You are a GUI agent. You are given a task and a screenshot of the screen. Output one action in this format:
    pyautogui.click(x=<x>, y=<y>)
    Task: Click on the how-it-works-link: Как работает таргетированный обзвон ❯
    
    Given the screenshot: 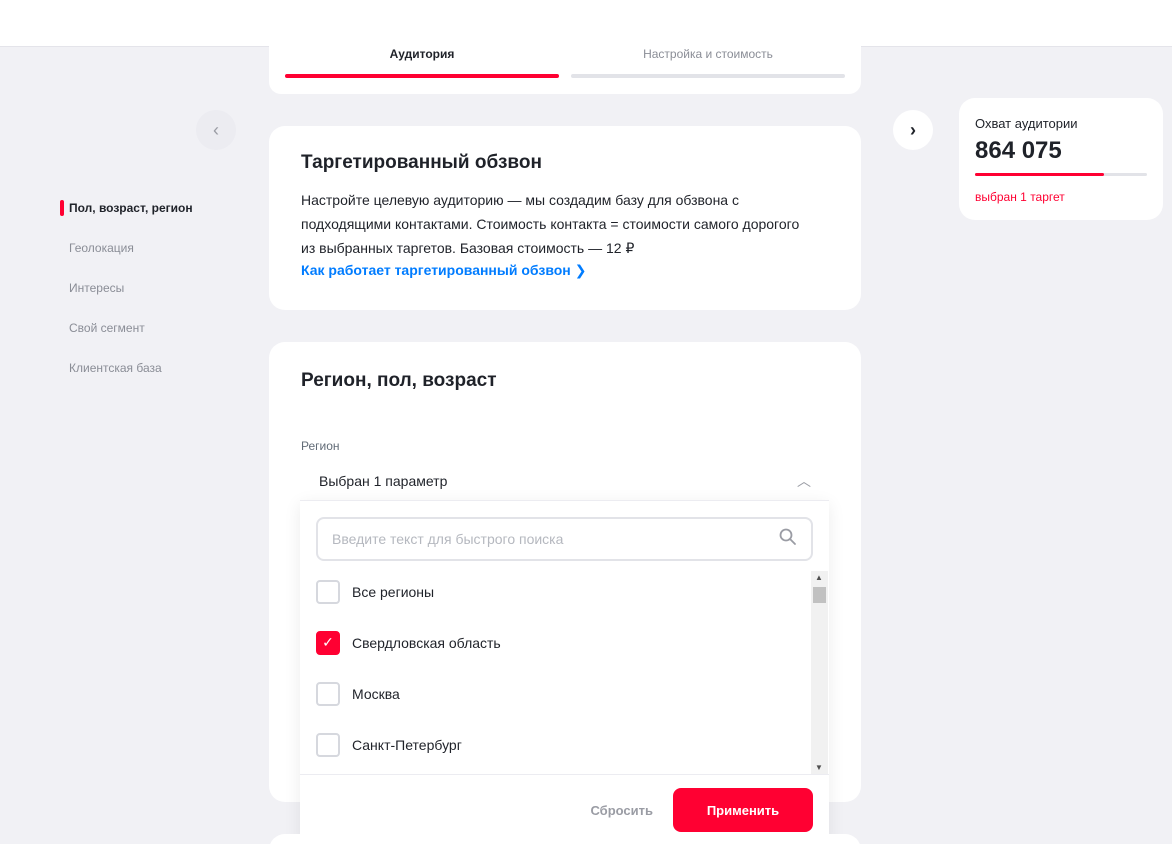 What is the action you would take?
    pyautogui.click(x=443, y=270)
    